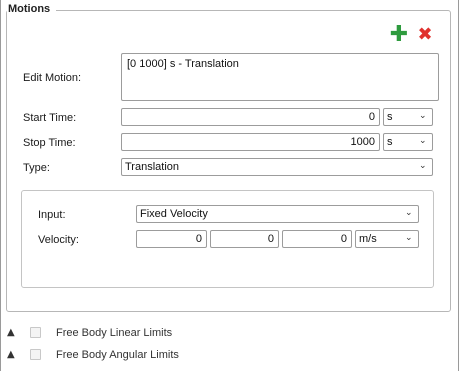 Image resolution: width=459 pixels, height=371 pixels. I want to click on velocity-label: Velocity:, so click(58, 240).